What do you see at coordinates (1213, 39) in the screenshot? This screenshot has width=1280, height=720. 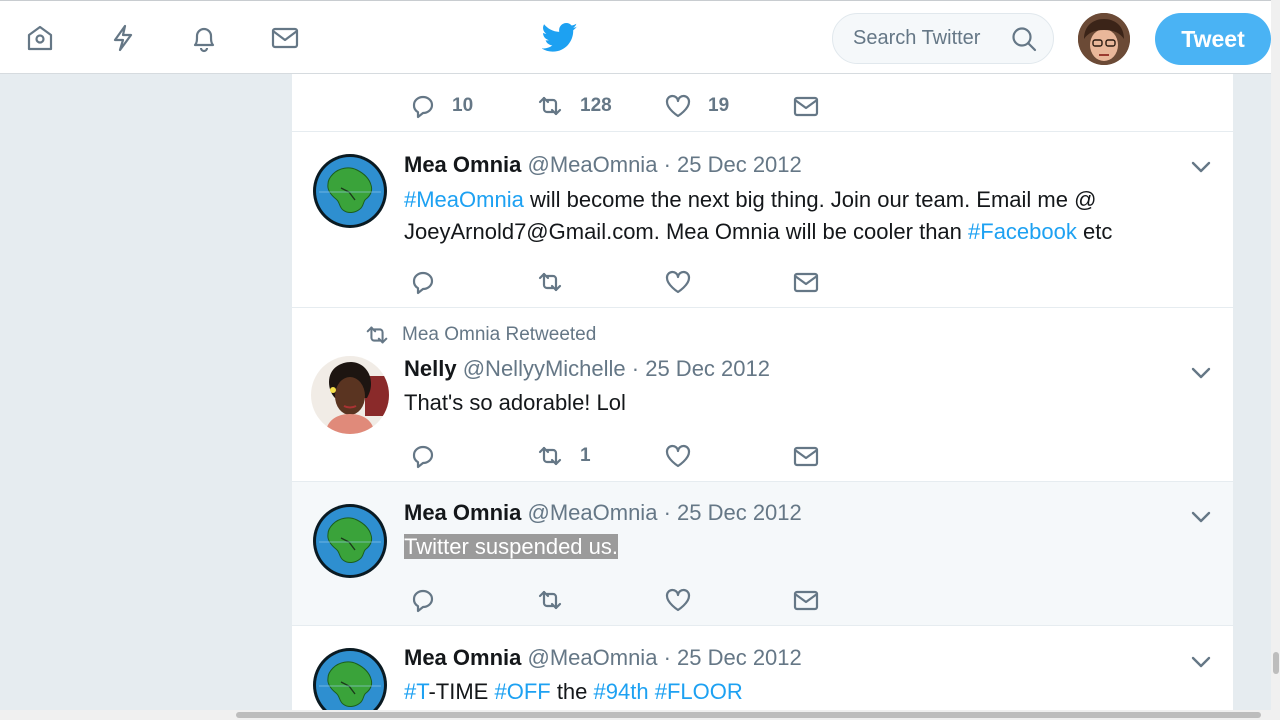 I see `tweet-button: Tweet` at bounding box center [1213, 39].